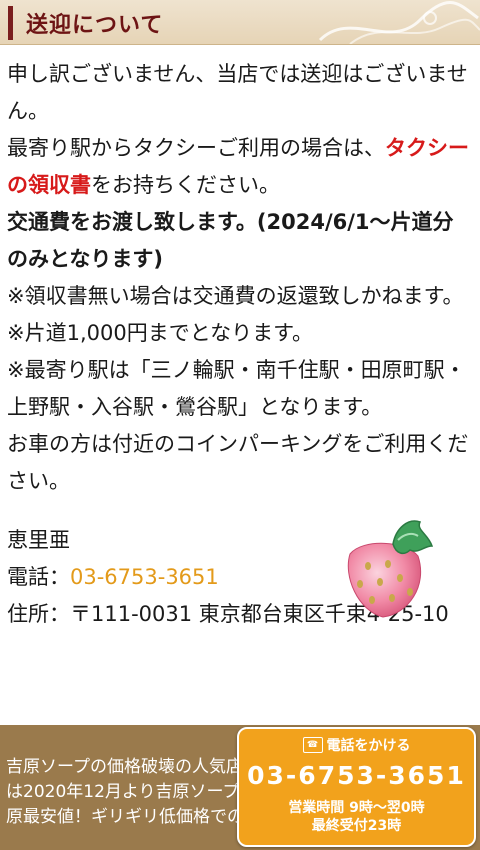 This screenshot has width=480, height=850. I want to click on notice-line-2: 最寄り駅からタクシーご利用の場合は、タクシーの領収書をお持ちください。, so click(240, 167).